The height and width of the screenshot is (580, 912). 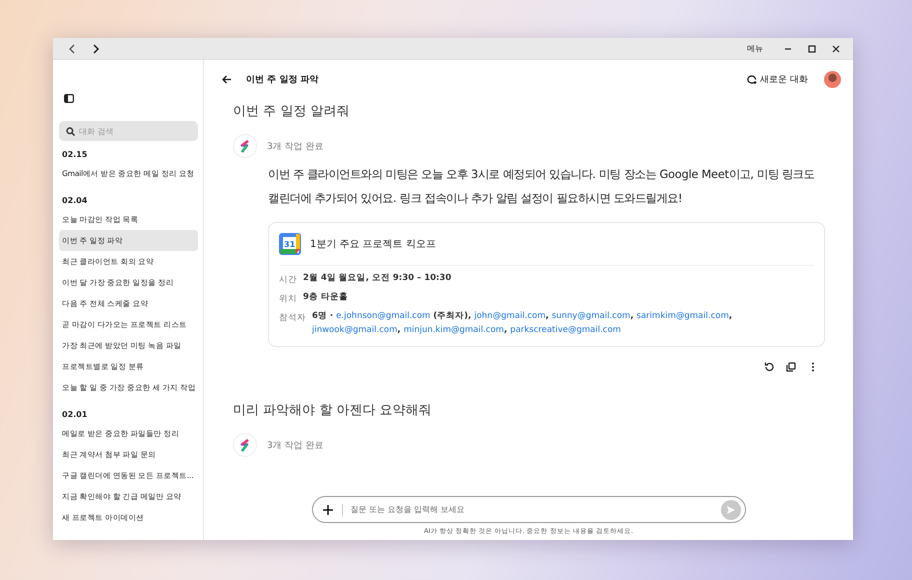 What do you see at coordinates (682, 316) in the screenshot?
I see `email-link: sarimkim@gmail.com` at bounding box center [682, 316].